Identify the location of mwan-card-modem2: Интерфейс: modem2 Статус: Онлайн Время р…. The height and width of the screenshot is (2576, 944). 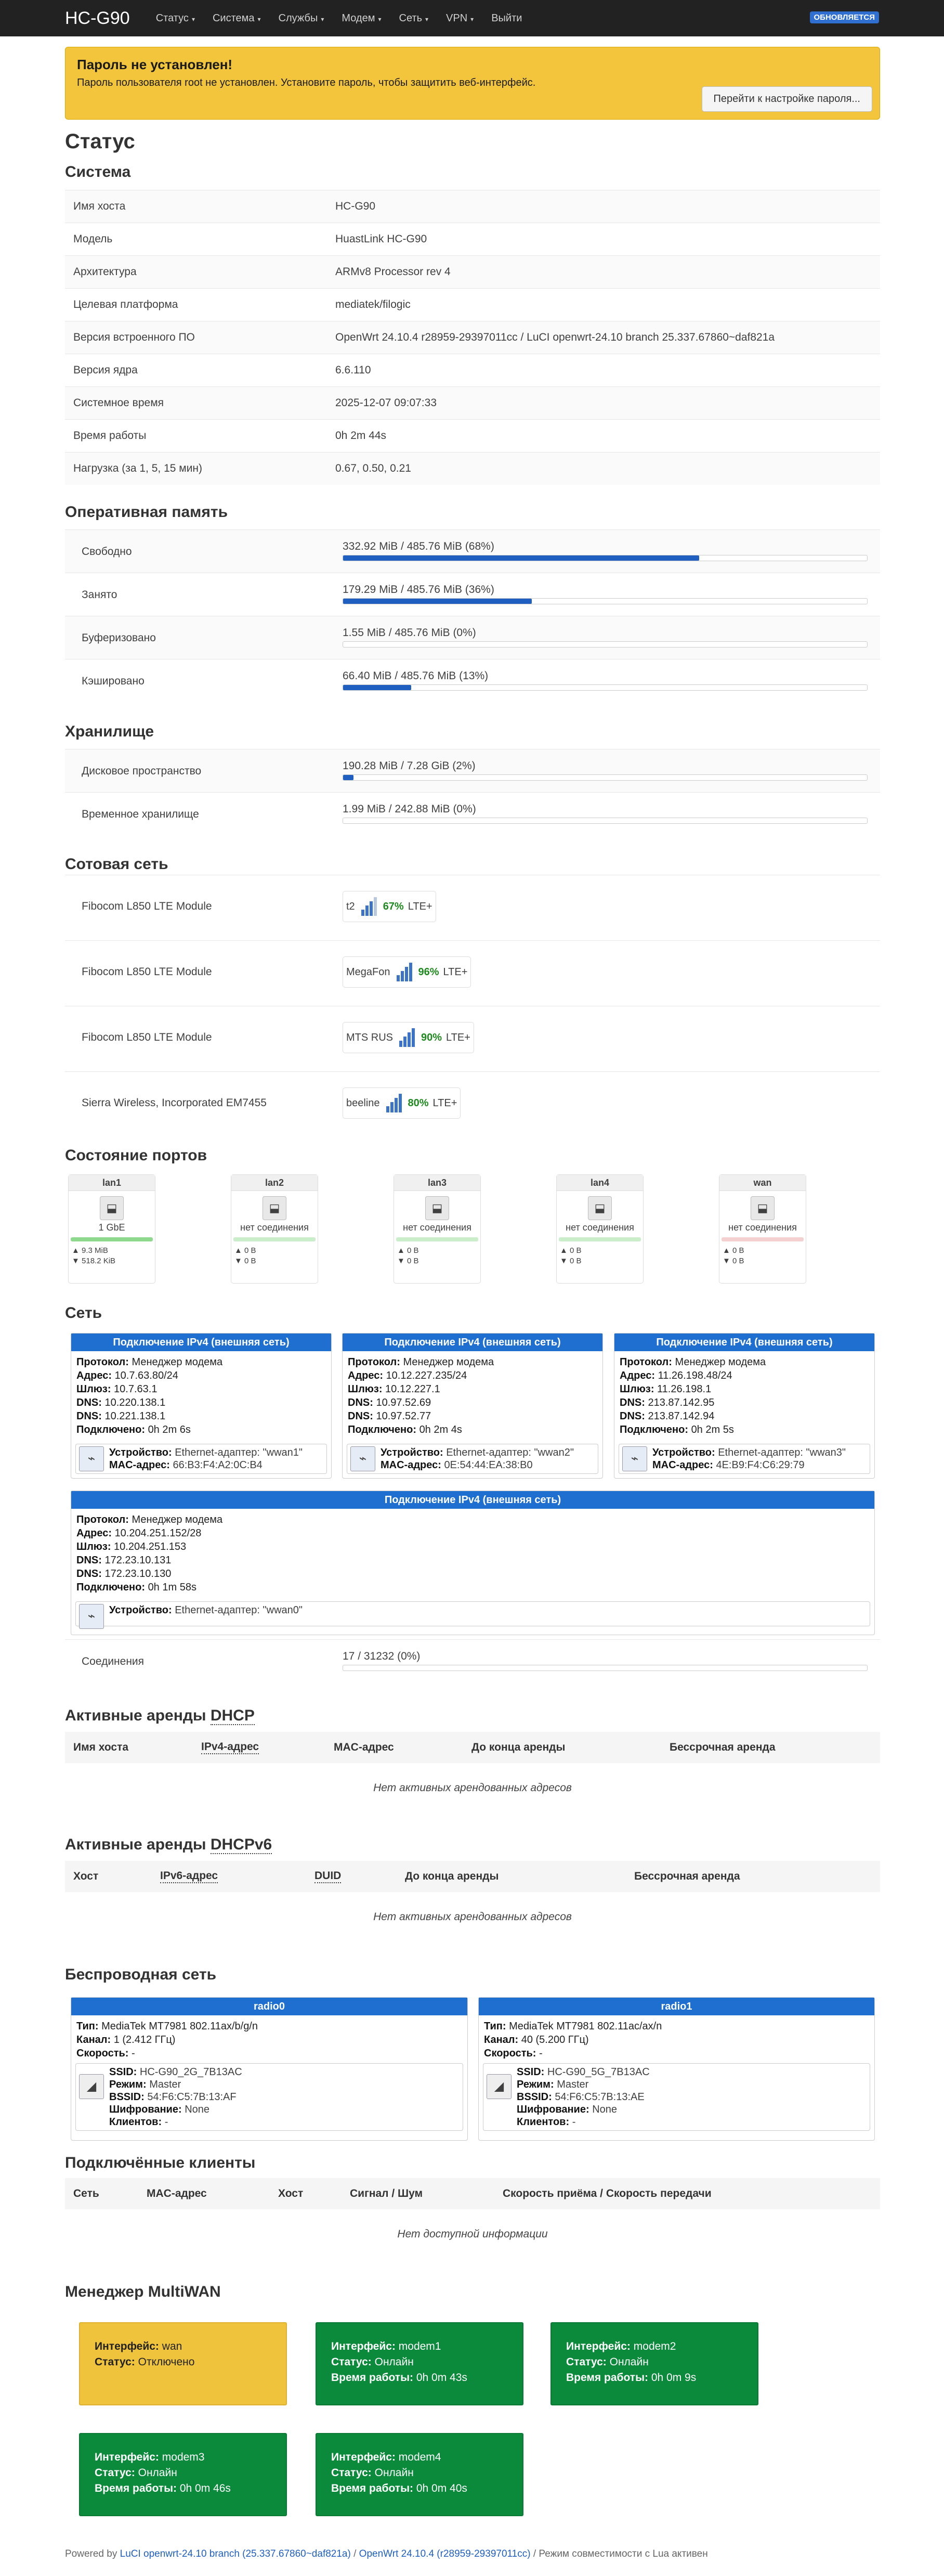
(654, 2363).